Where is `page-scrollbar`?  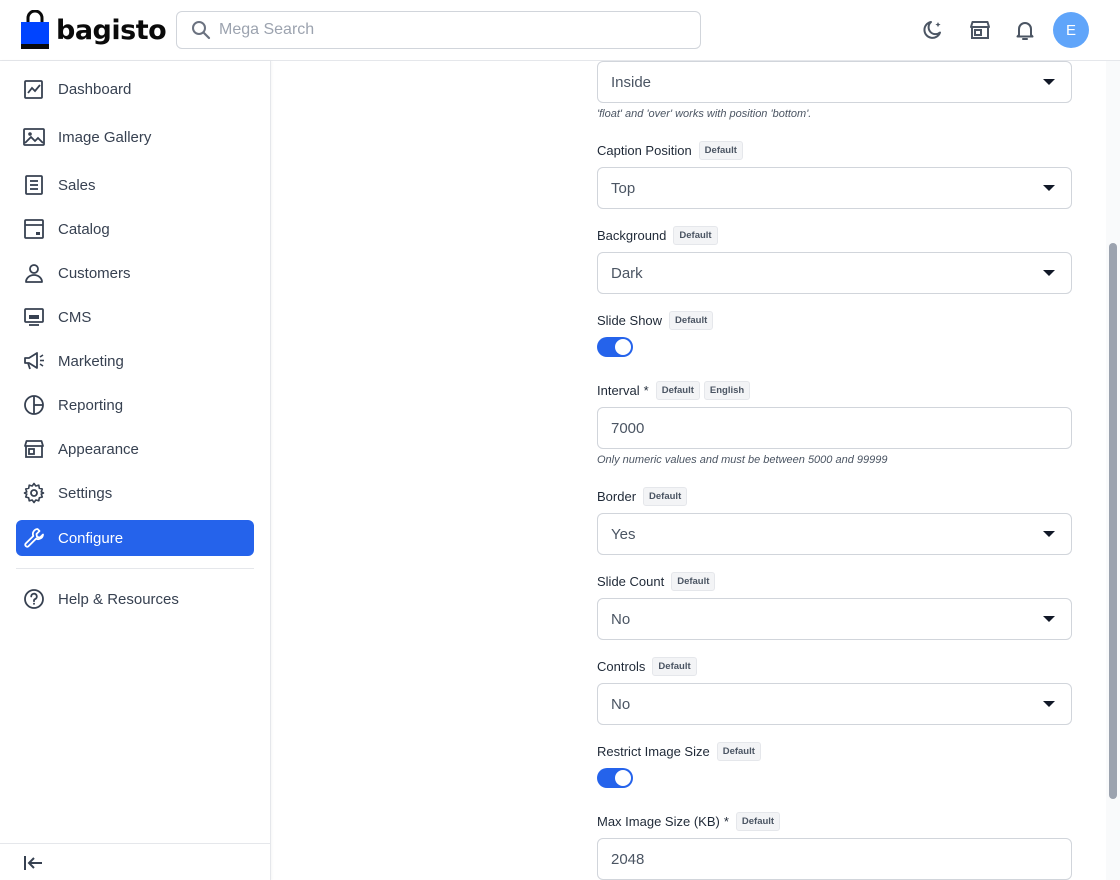 page-scrollbar is located at coordinates (1113, 470).